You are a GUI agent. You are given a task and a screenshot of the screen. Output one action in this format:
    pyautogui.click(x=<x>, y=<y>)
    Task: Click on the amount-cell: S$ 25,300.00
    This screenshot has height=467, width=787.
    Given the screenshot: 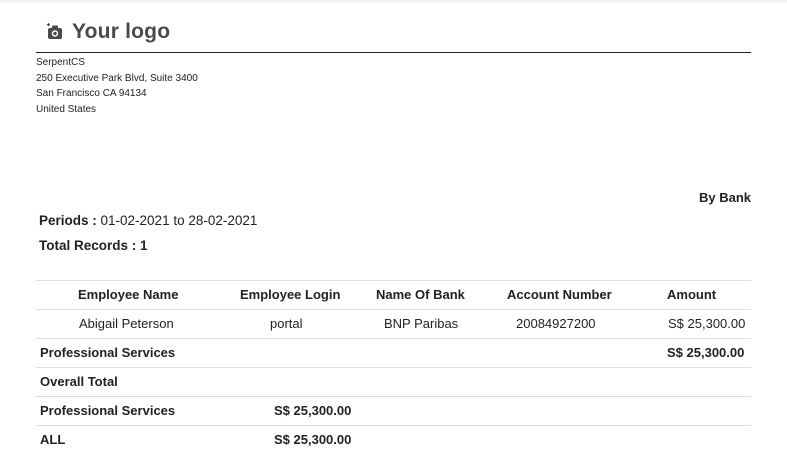 What is the action you would take?
    pyautogui.click(x=707, y=323)
    